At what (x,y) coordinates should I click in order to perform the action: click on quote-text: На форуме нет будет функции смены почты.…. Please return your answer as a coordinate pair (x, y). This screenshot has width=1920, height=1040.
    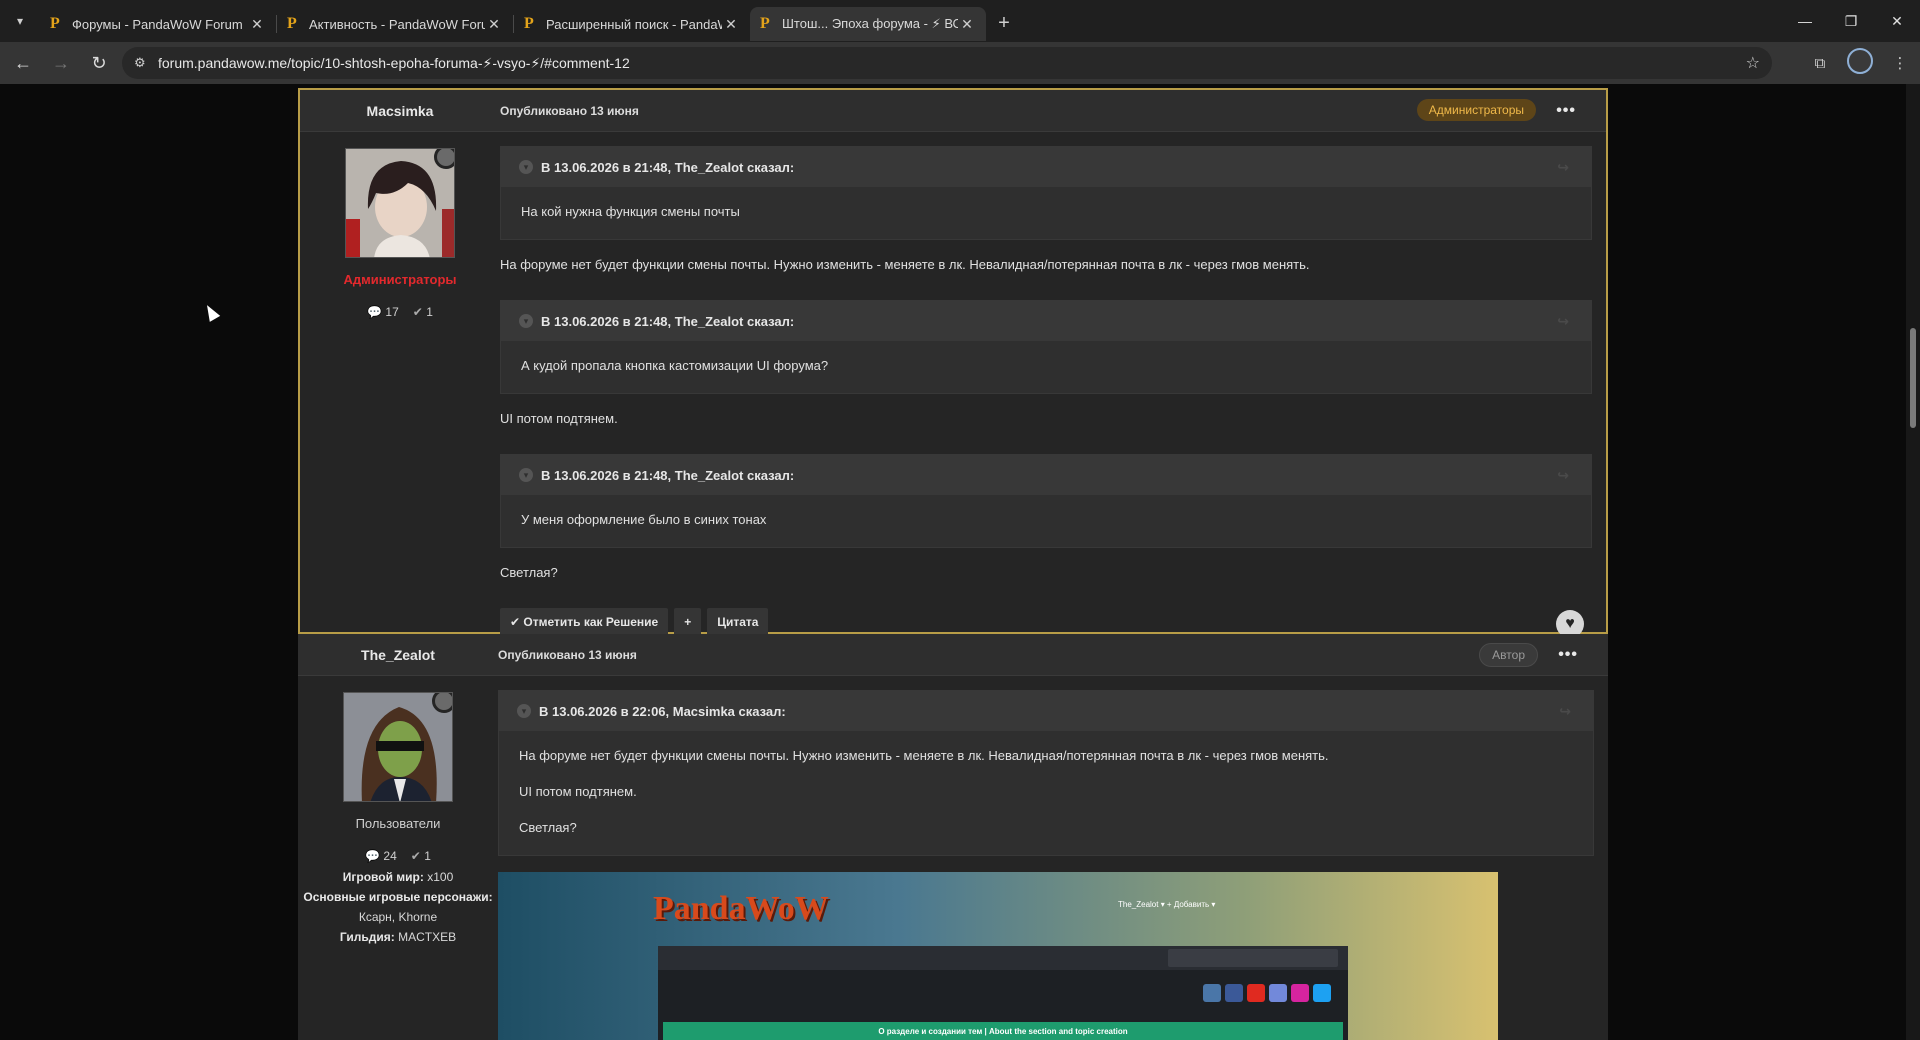
    Looking at the image, I should click on (924, 755).